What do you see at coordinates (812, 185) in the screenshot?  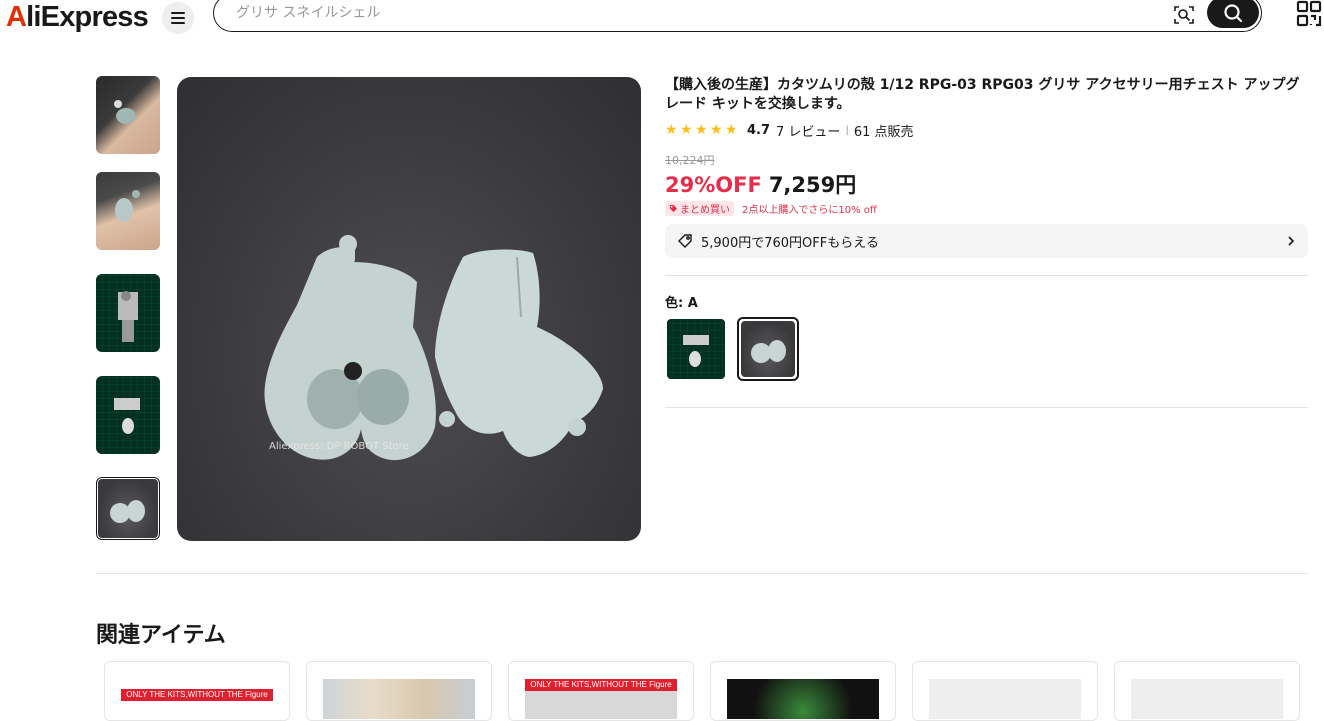 I see `current-price: 7,259円` at bounding box center [812, 185].